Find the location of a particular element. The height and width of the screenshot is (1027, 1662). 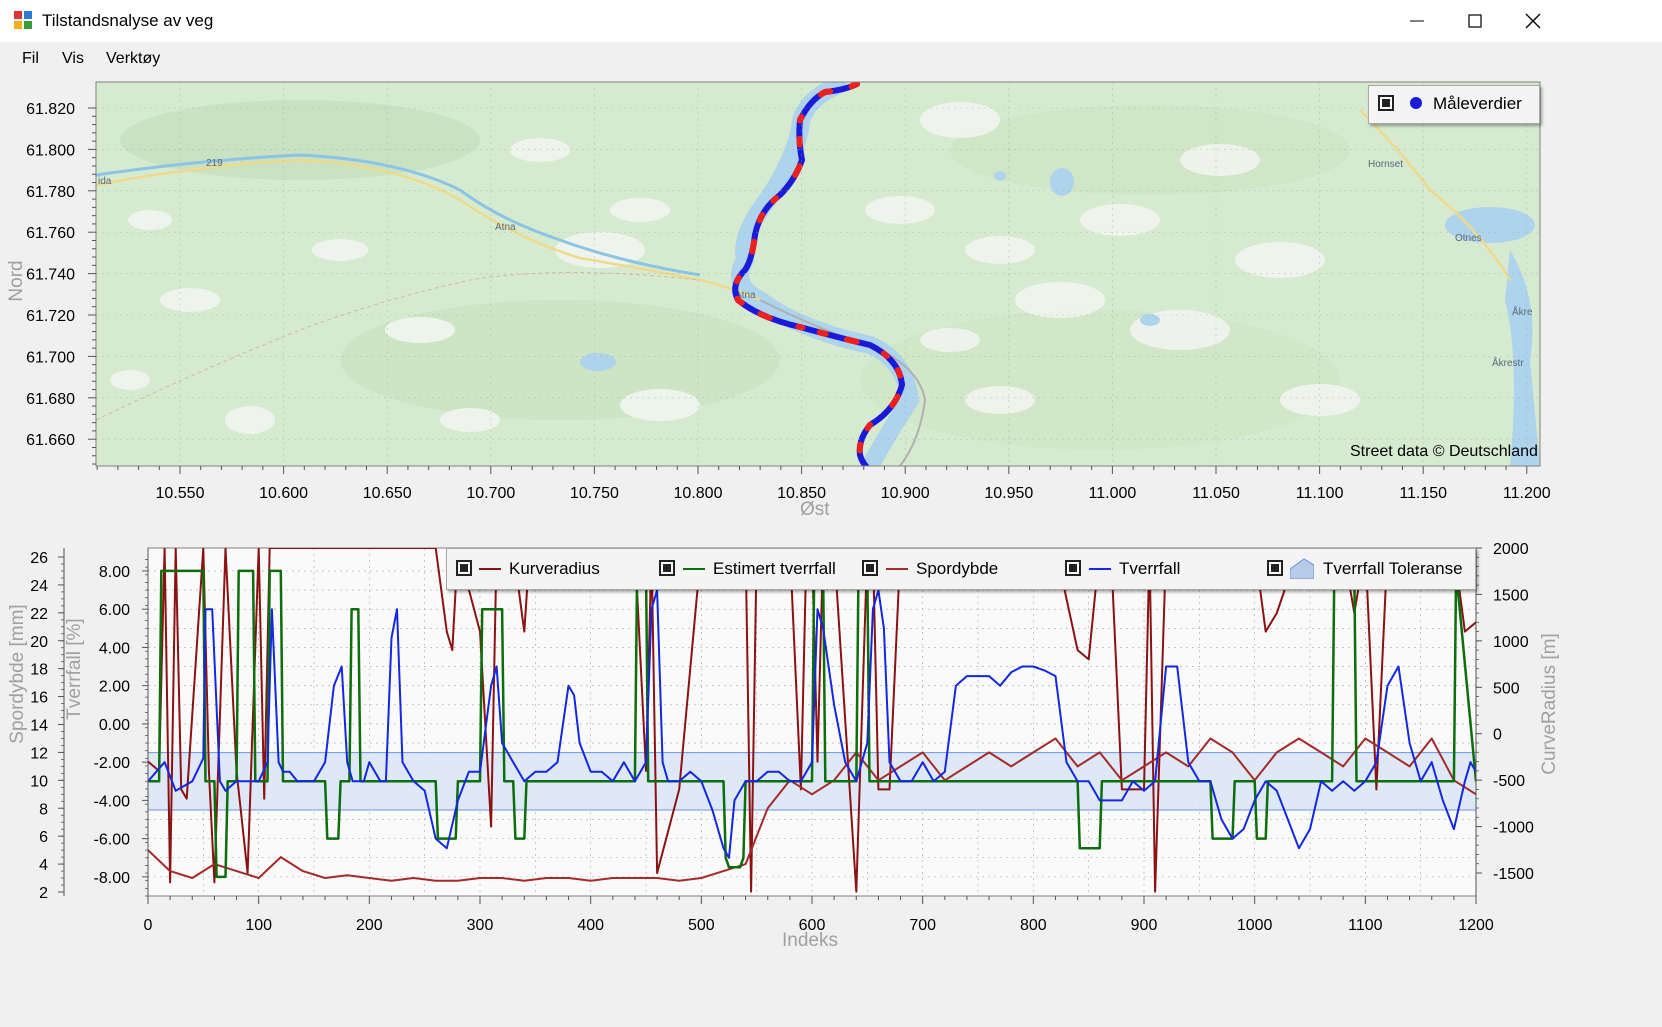

tverrfall-tick-label: 0.00 is located at coordinates (114, 725).